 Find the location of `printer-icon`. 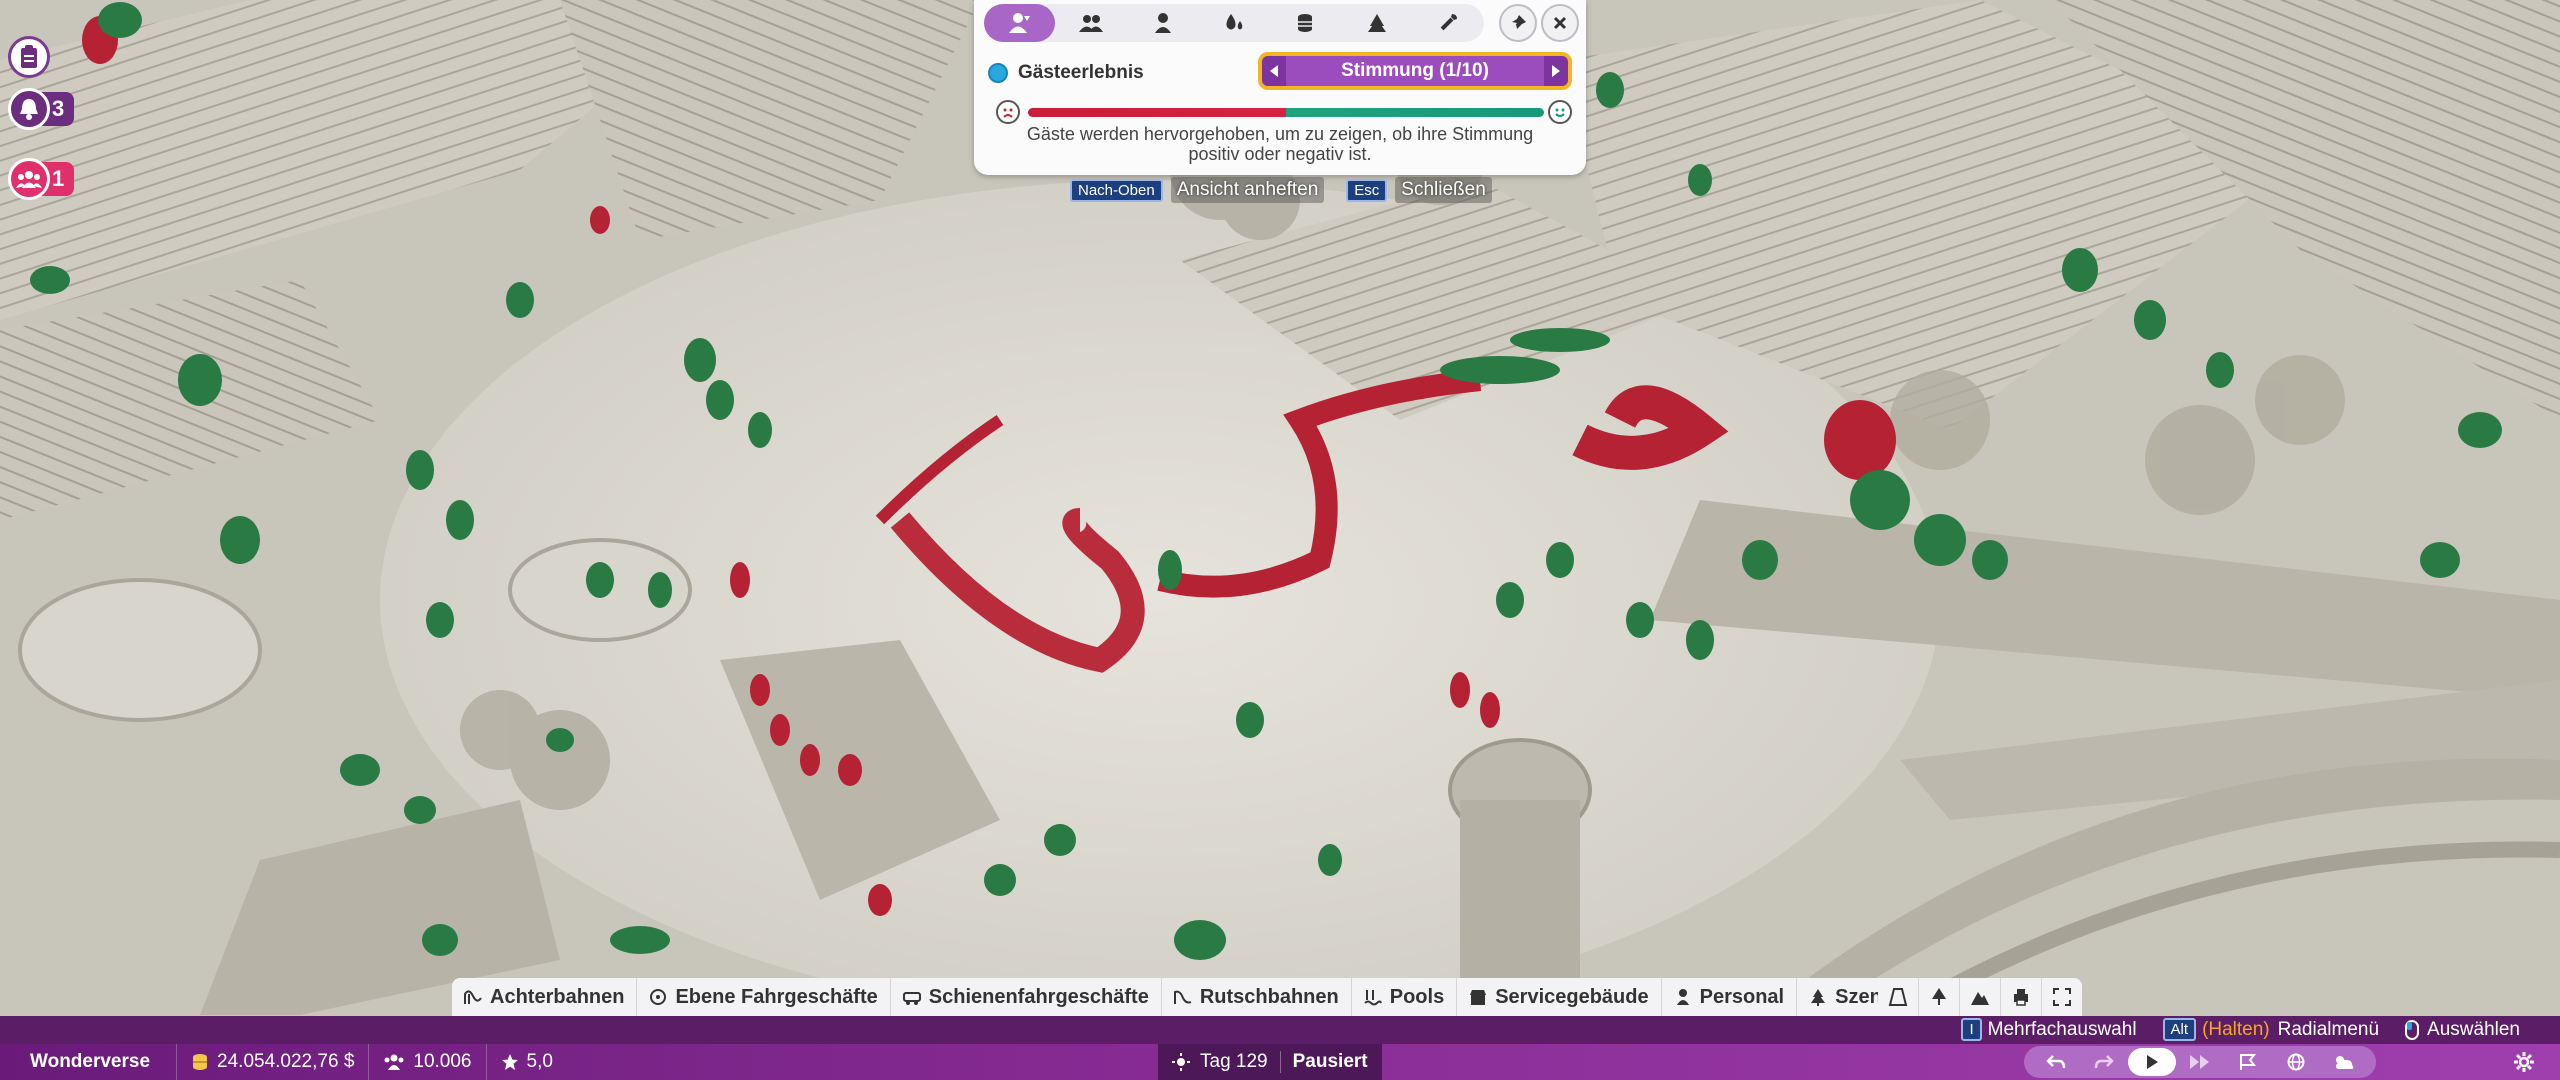

printer-icon is located at coordinates (2021, 997).